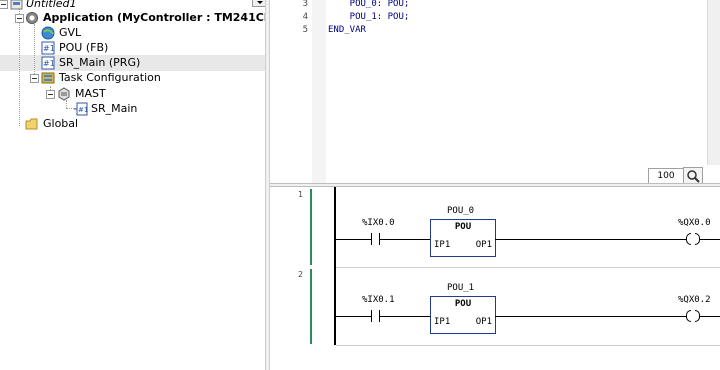 This screenshot has width=720, height=370. Describe the element at coordinates (100, 62) in the screenshot. I see `sr-main-prg-label: SR_Main (PRG)` at that location.